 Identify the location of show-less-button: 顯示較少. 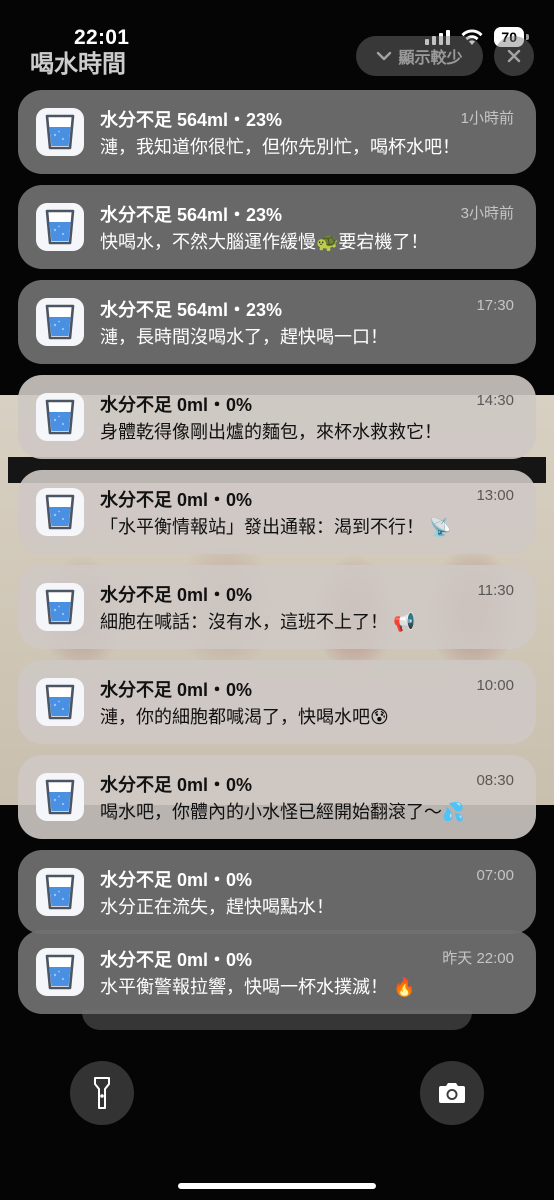
(419, 56).